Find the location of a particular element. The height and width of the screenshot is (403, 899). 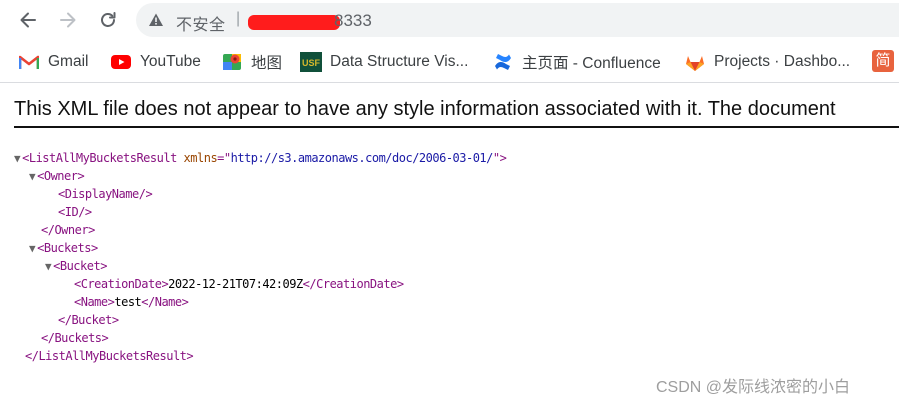

address-bar: 不安全 | 8333 is located at coordinates (517, 20).